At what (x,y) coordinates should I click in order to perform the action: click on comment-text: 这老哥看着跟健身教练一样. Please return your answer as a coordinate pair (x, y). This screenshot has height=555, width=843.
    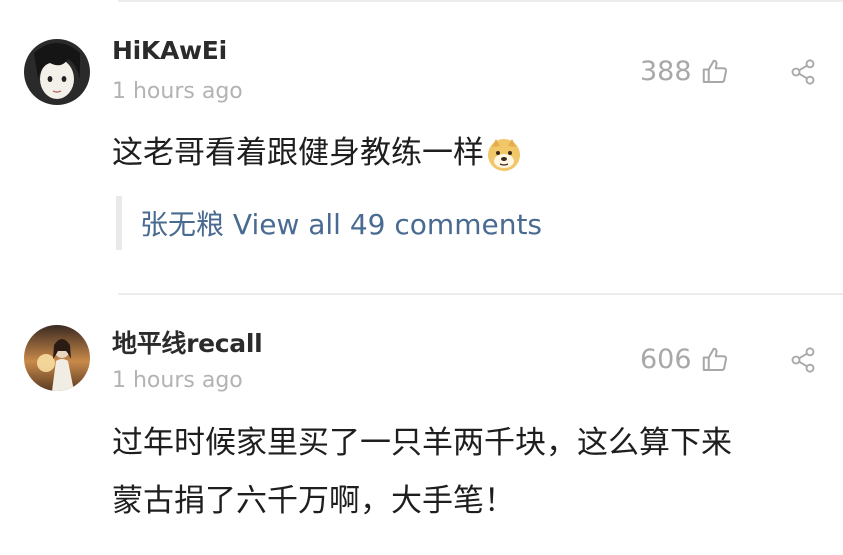
    Looking at the image, I should click on (467, 153).